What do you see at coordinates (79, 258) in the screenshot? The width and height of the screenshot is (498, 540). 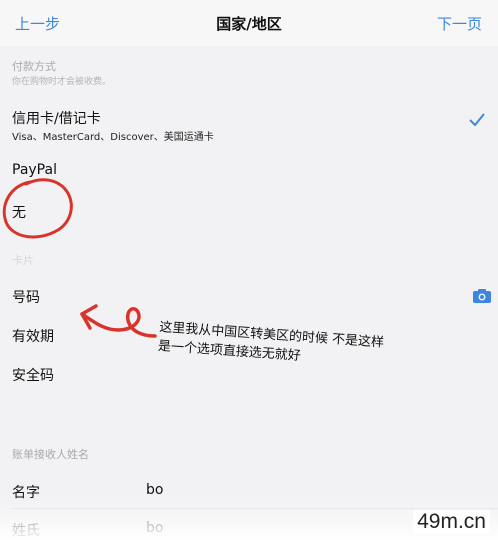 I see `annotation-overlay` at bounding box center [79, 258].